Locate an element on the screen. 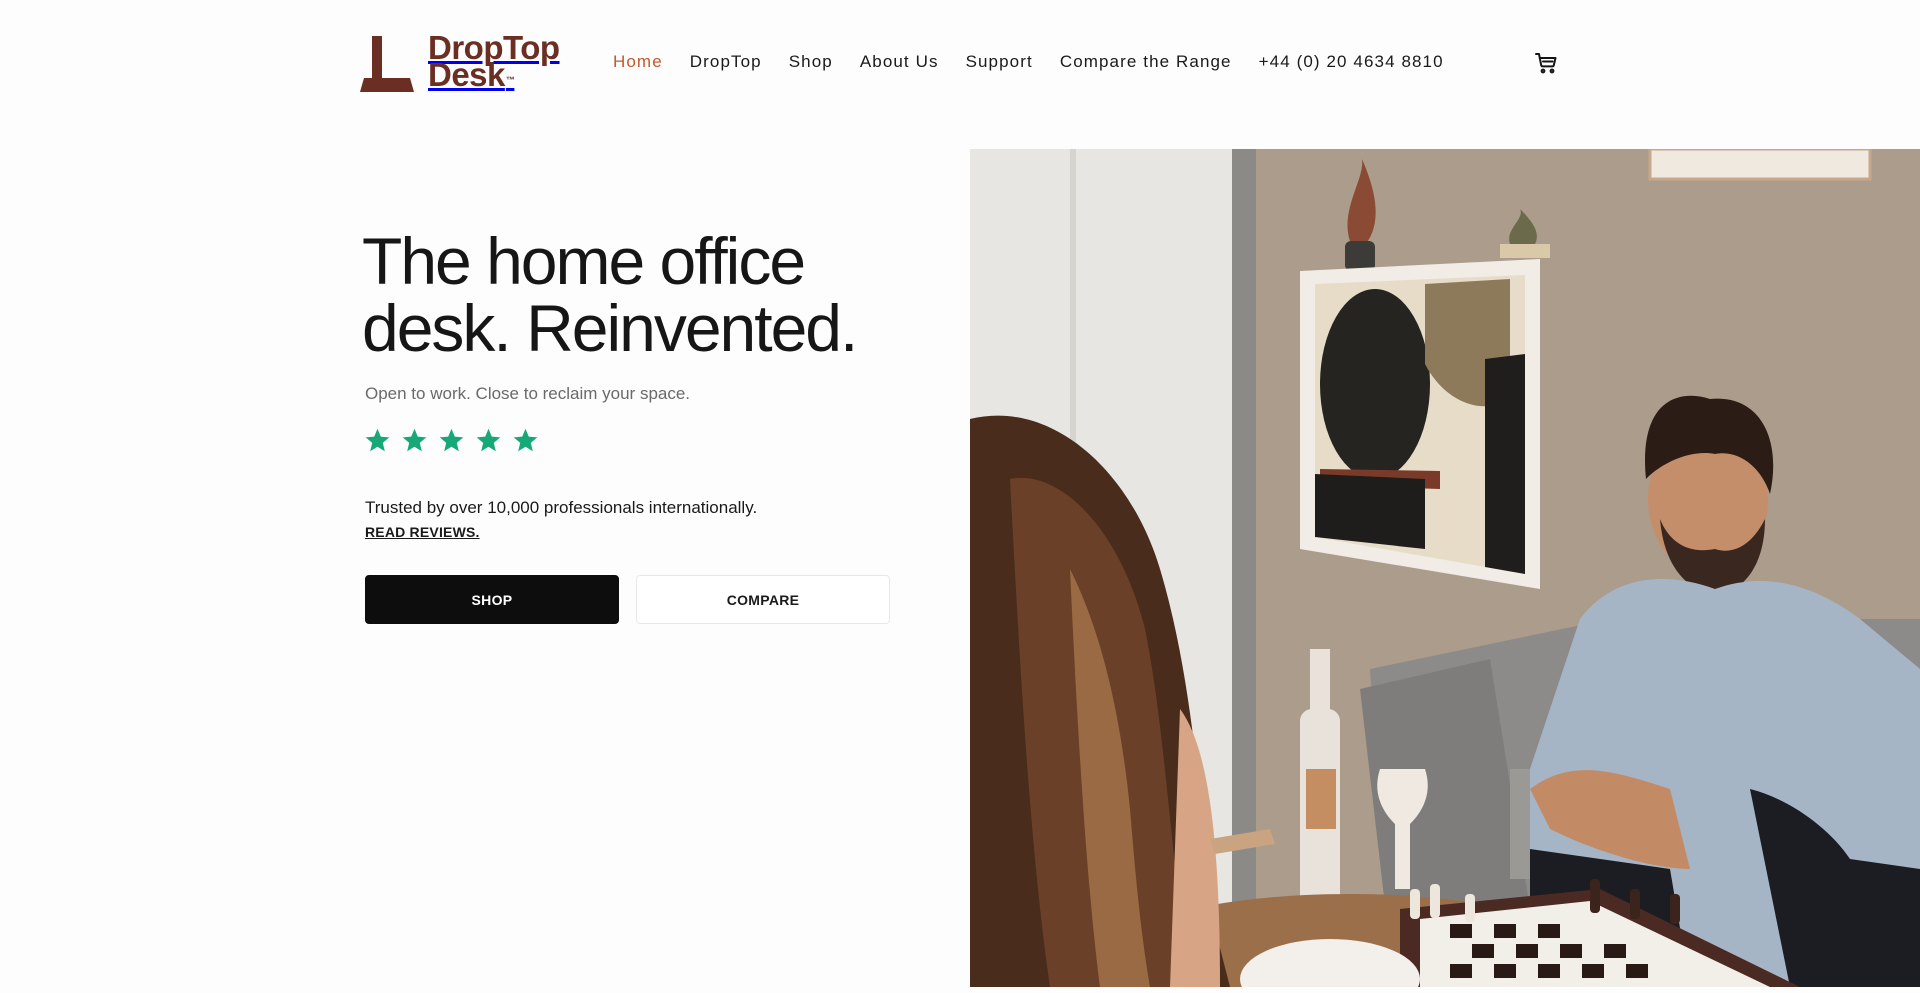 This screenshot has height=993, width=1920. star-rating is located at coordinates (451, 440).